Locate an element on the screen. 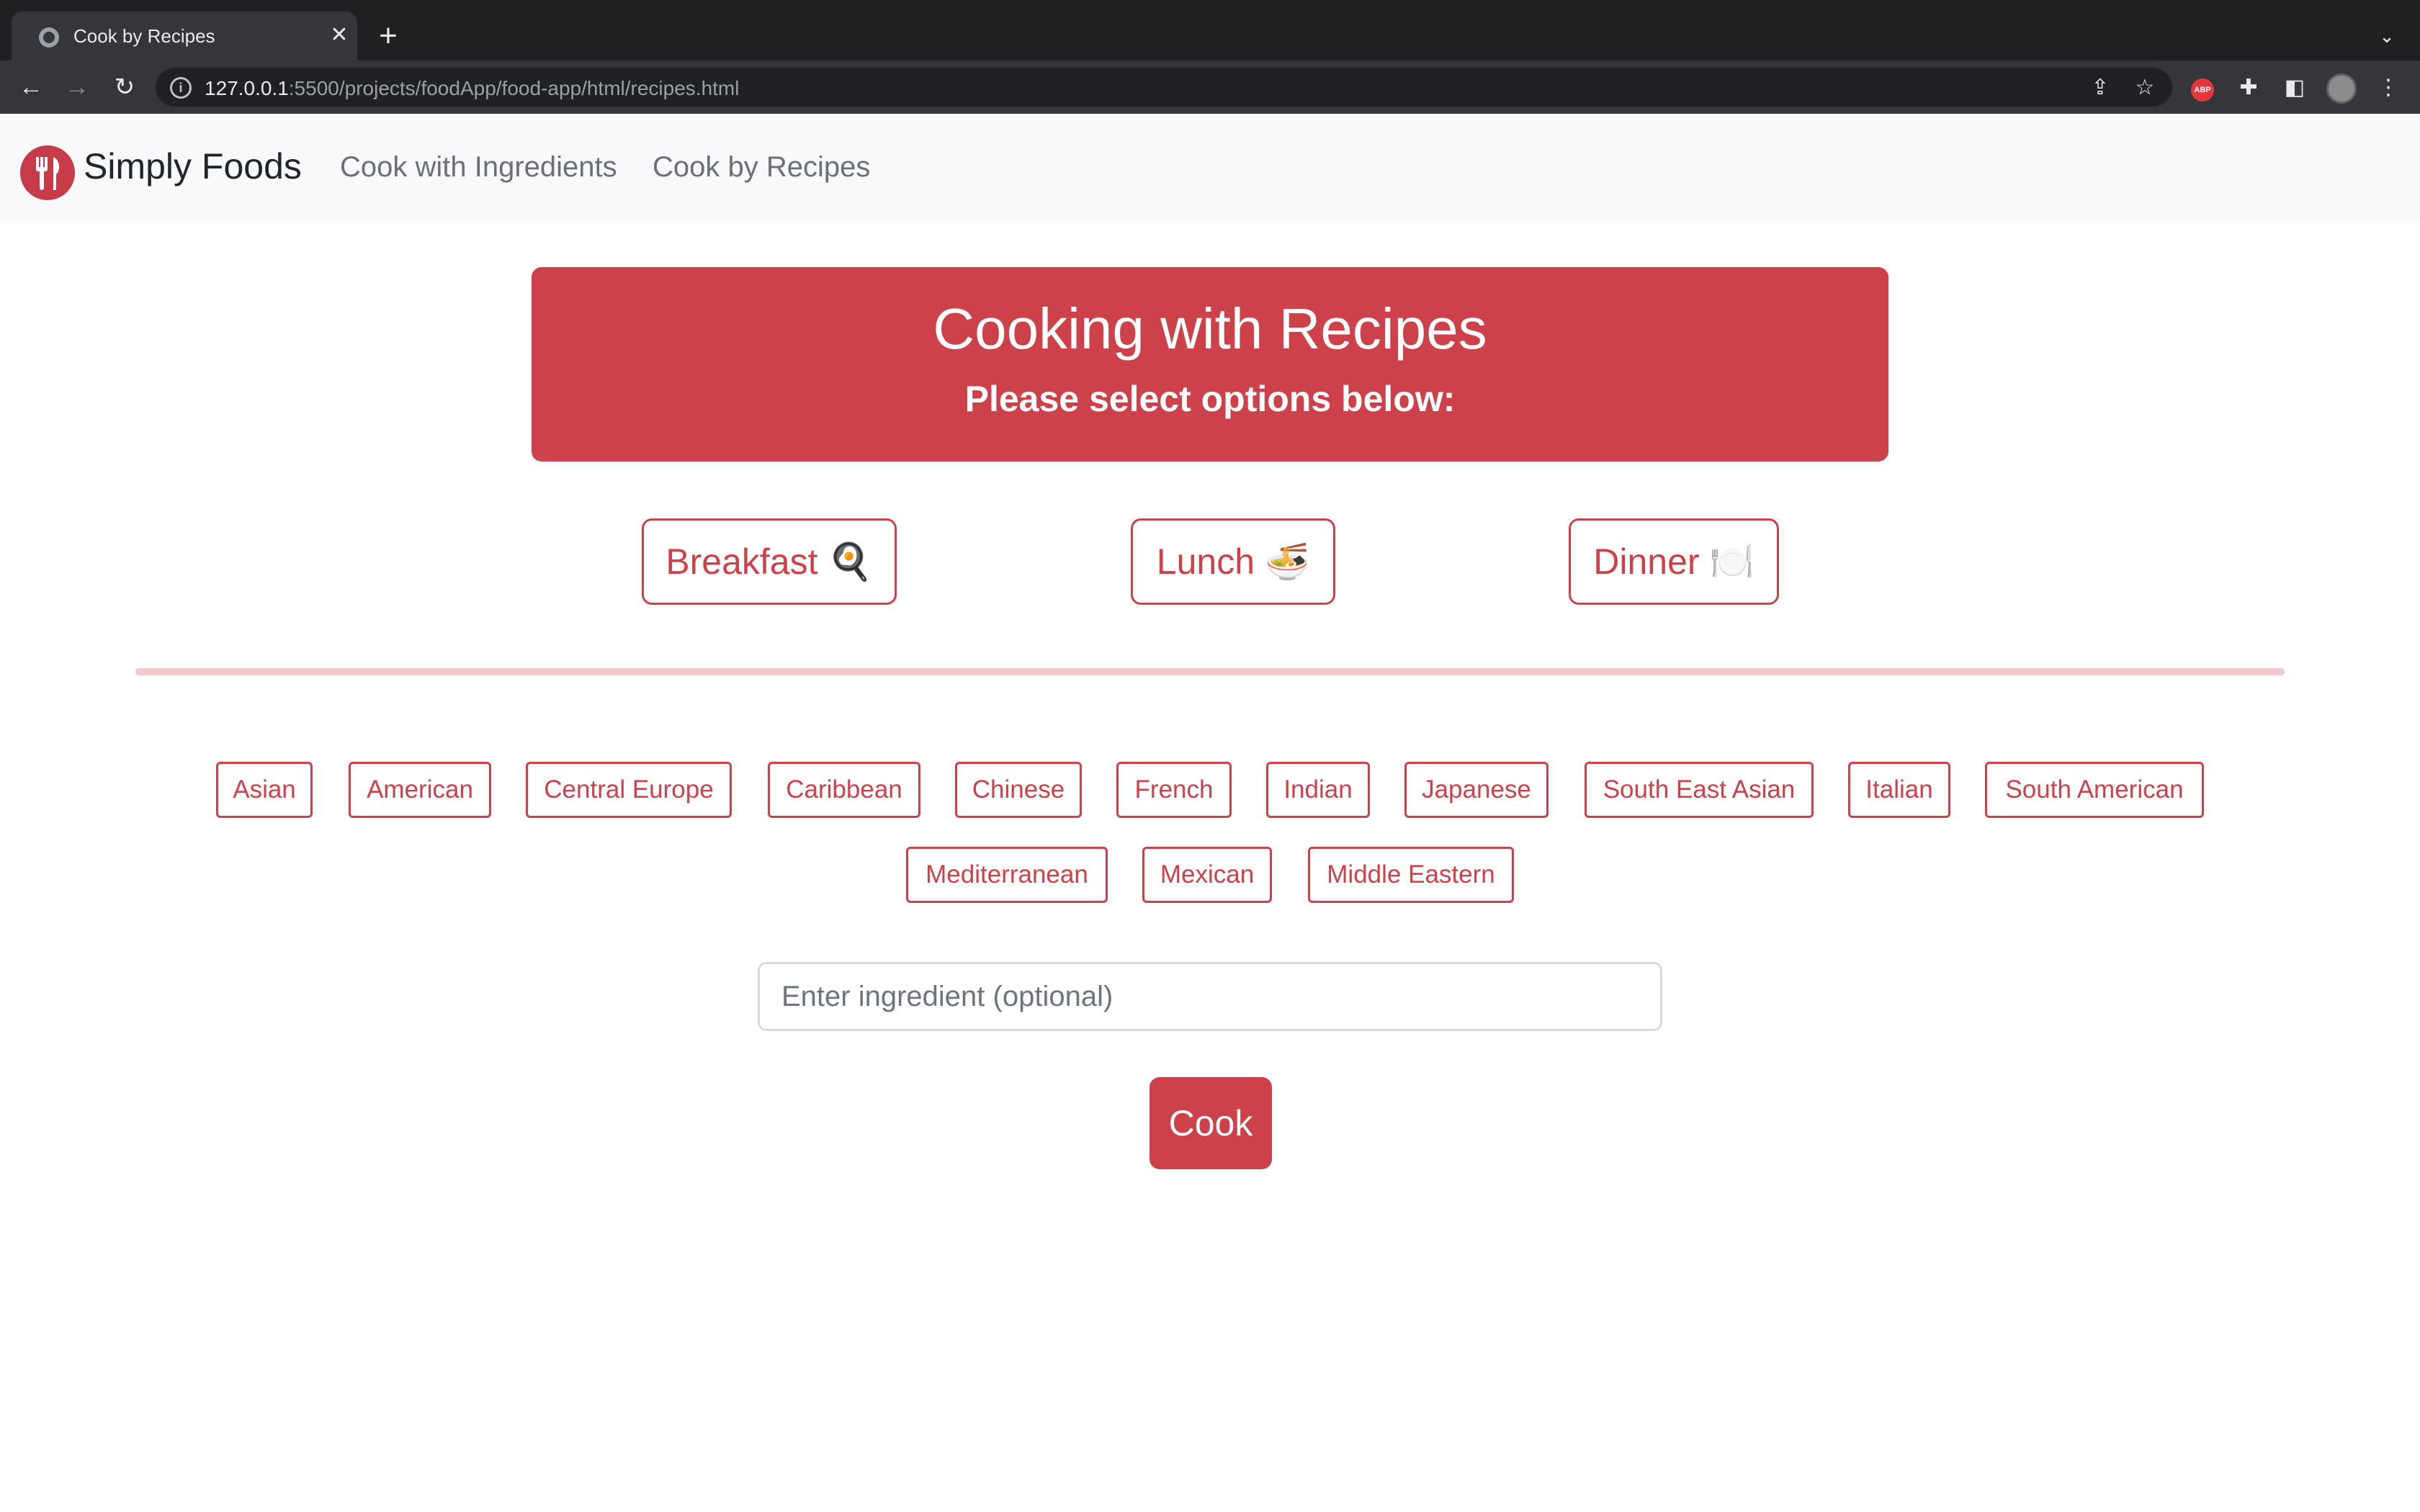  frying-pan-icon: 🍳 is located at coordinates (850, 561).